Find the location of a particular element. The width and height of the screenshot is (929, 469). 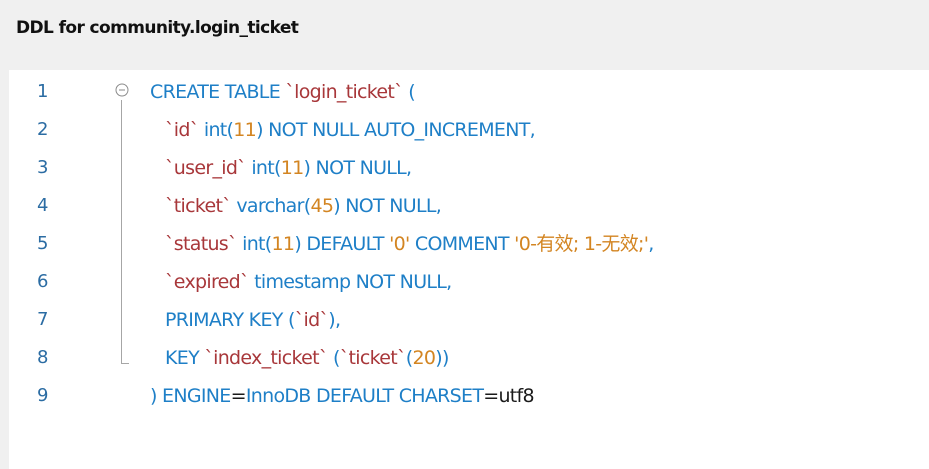

code-token-kw: )) is located at coordinates (442, 358).